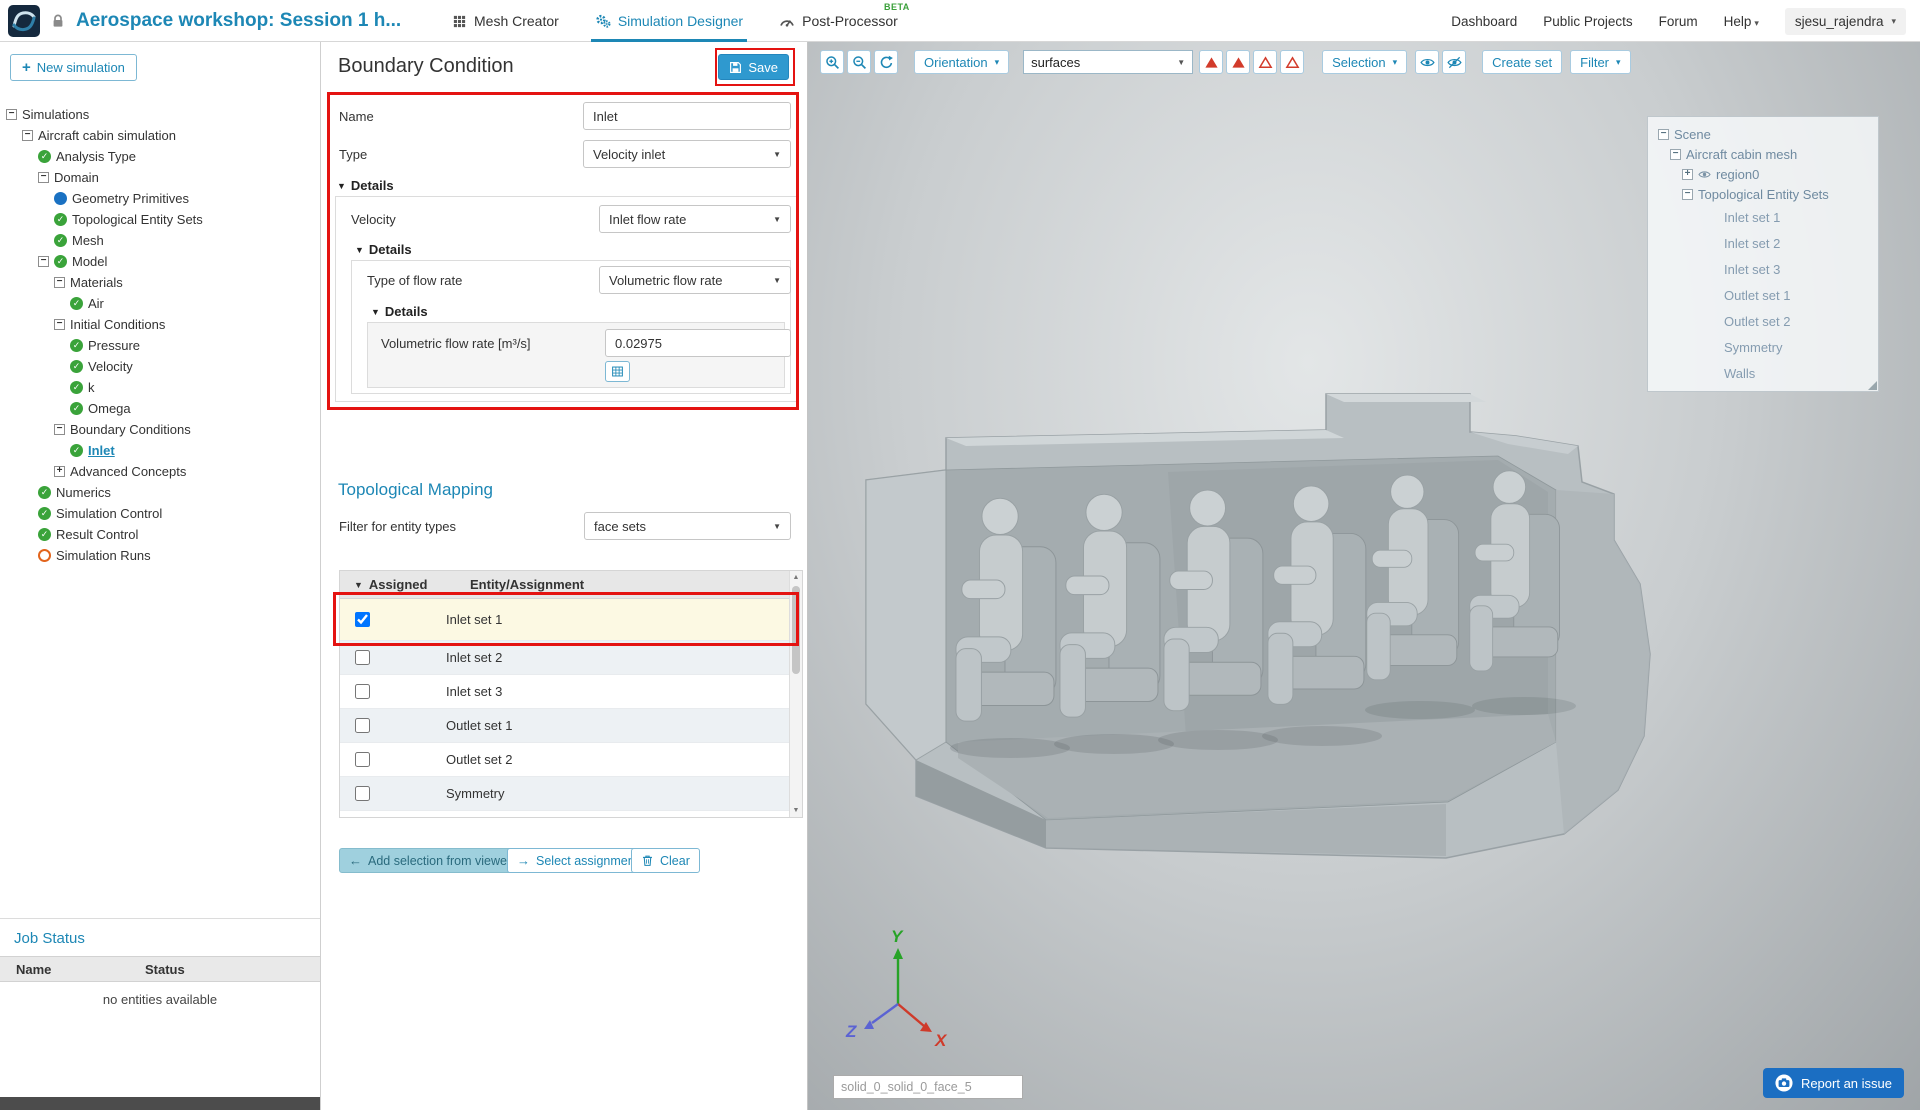 The height and width of the screenshot is (1110, 1920). What do you see at coordinates (796, 810) in the screenshot?
I see `scroll-down-icon: ▼` at bounding box center [796, 810].